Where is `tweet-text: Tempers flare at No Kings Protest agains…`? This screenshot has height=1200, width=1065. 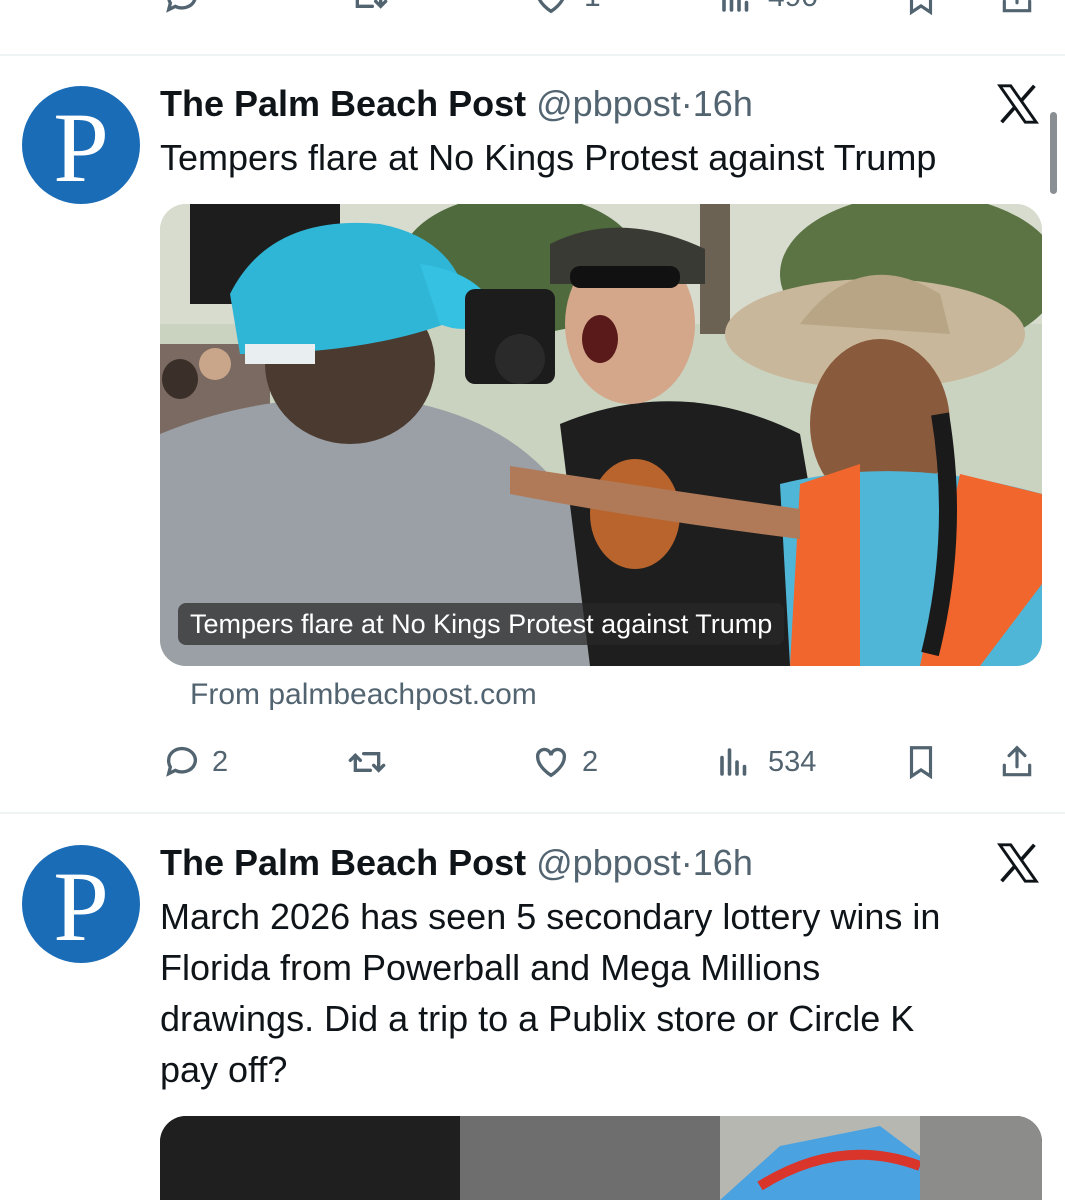 tweet-text: Tempers flare at No Kings Protest agains… is located at coordinates (548, 157).